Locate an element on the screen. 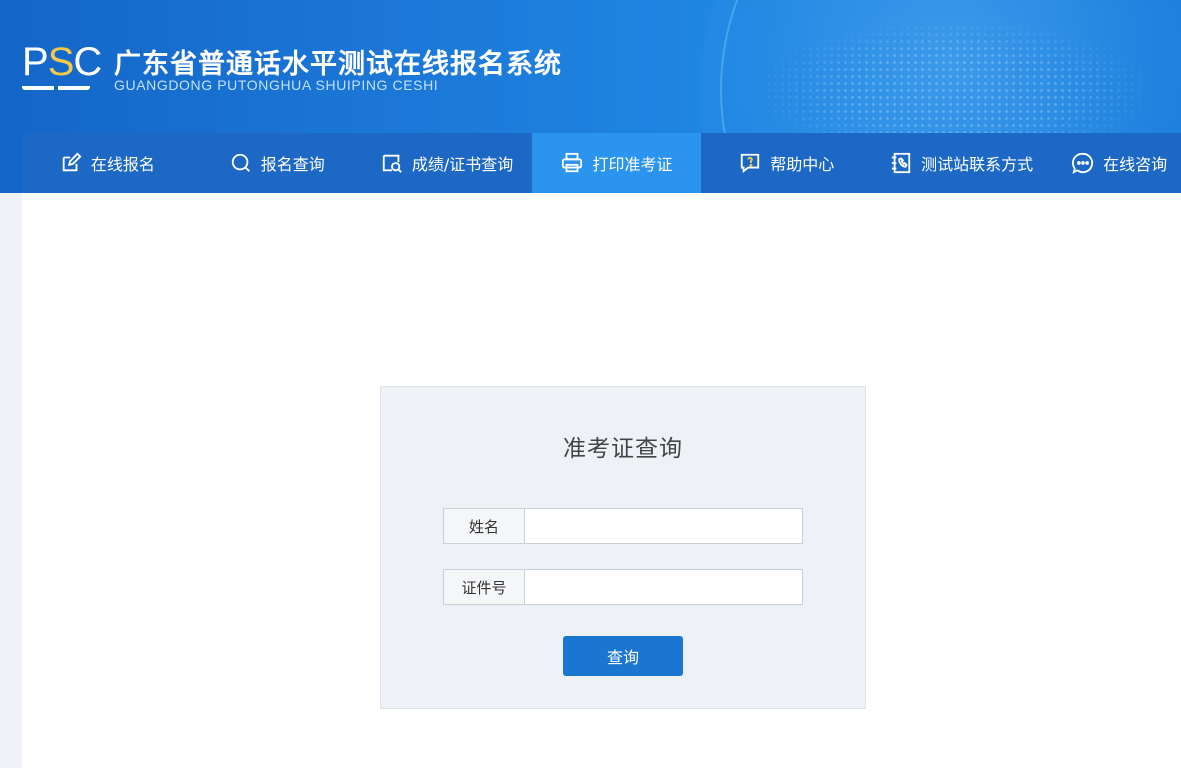 This screenshot has width=1181, height=768. nav-item-registration-query: 报名查询 is located at coordinates (277, 163).